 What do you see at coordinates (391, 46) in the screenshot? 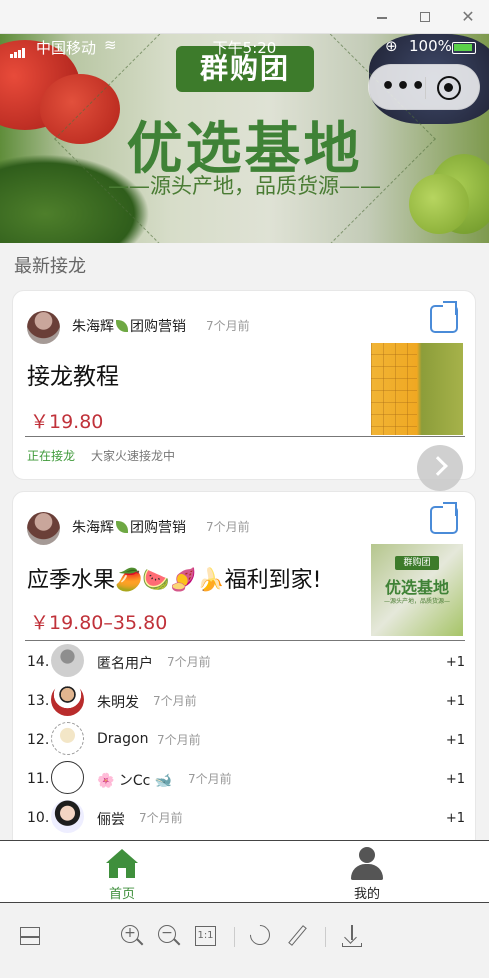
I see `location-icon: ⊕` at bounding box center [391, 46].